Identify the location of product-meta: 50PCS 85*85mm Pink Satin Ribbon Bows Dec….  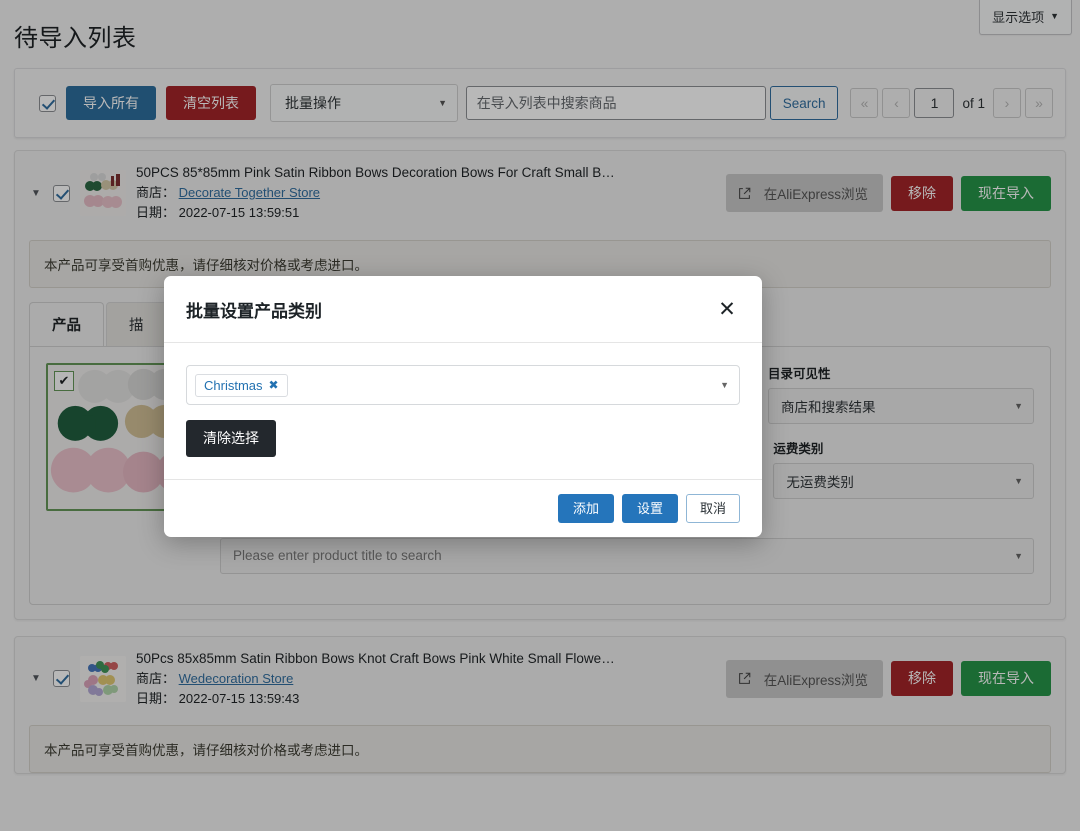
(426, 193).